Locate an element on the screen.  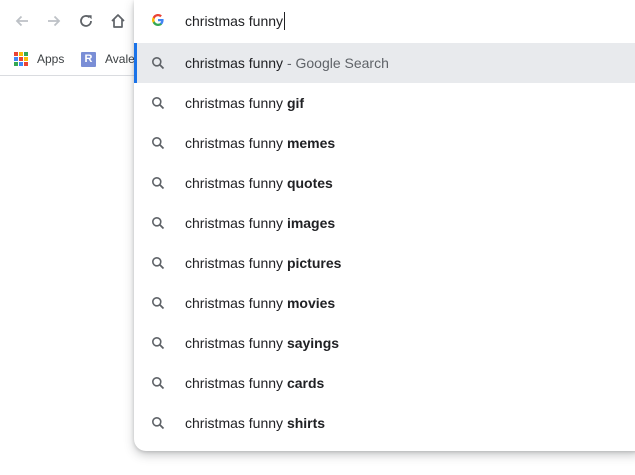
bookmark-avale-label: Avale is located at coordinates (120, 59).